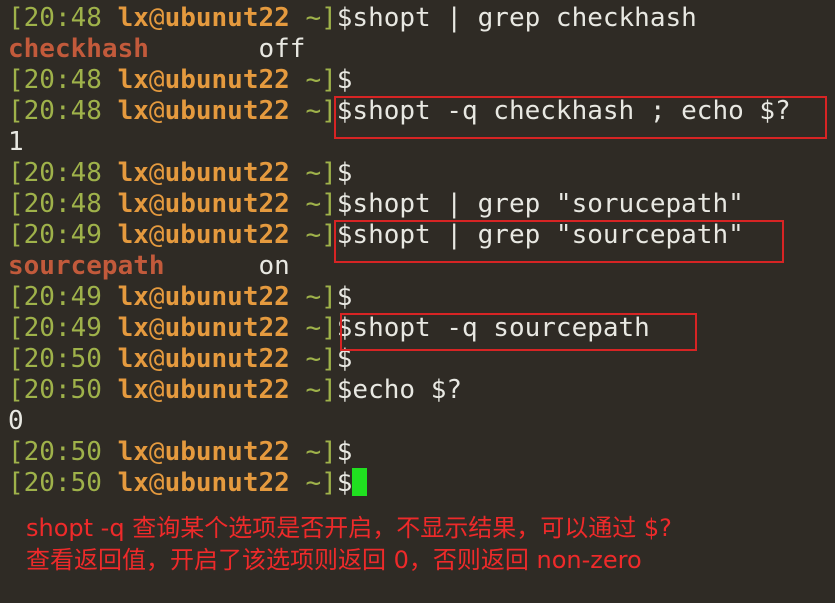 Image resolution: width=835 pixels, height=603 pixels. I want to click on terminal-line: checkhash off, so click(421, 49).